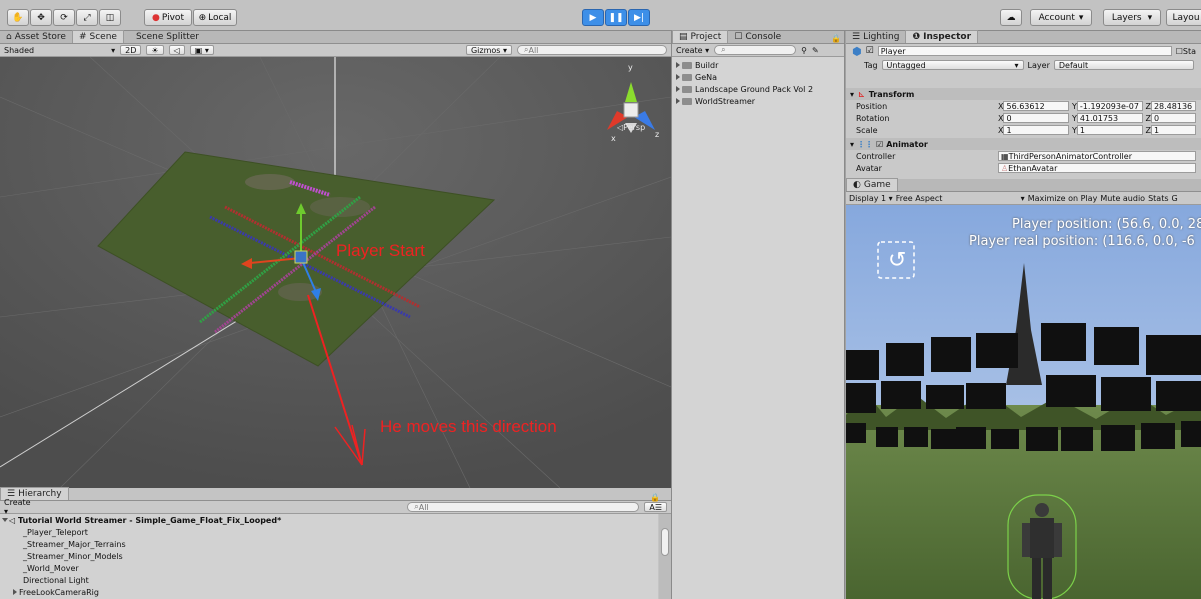 The width and height of the screenshot is (1201, 599). Describe the element at coordinates (12, 520) in the screenshot. I see `unity-scene-icon: ◁` at that location.